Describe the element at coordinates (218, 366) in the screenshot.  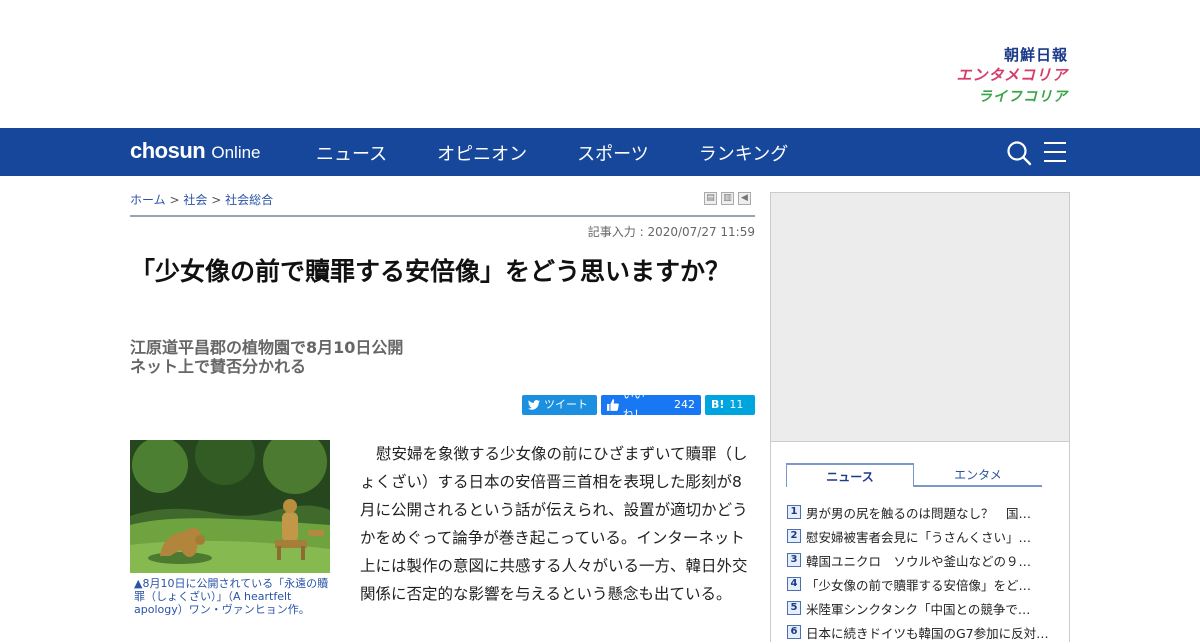
I see `subtitle-line-2: ネット上で賛否分かれる` at that location.